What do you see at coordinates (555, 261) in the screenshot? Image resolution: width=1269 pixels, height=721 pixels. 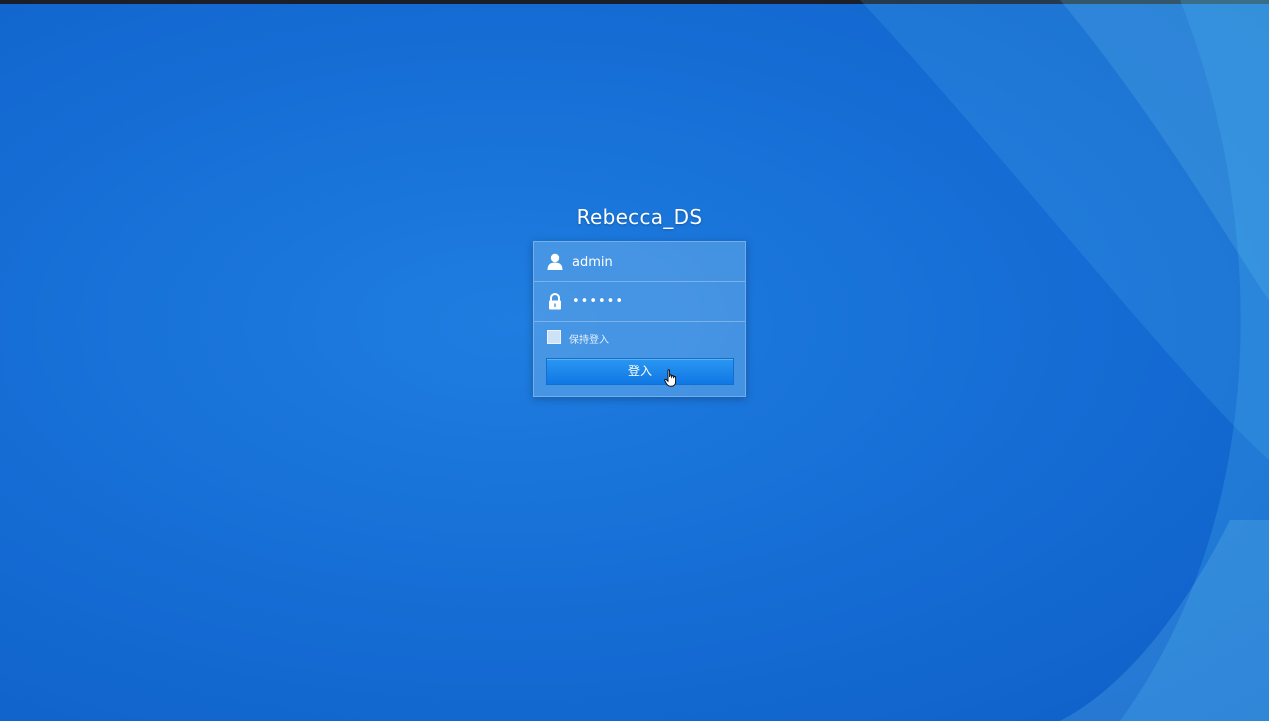 I see `user-icon` at bounding box center [555, 261].